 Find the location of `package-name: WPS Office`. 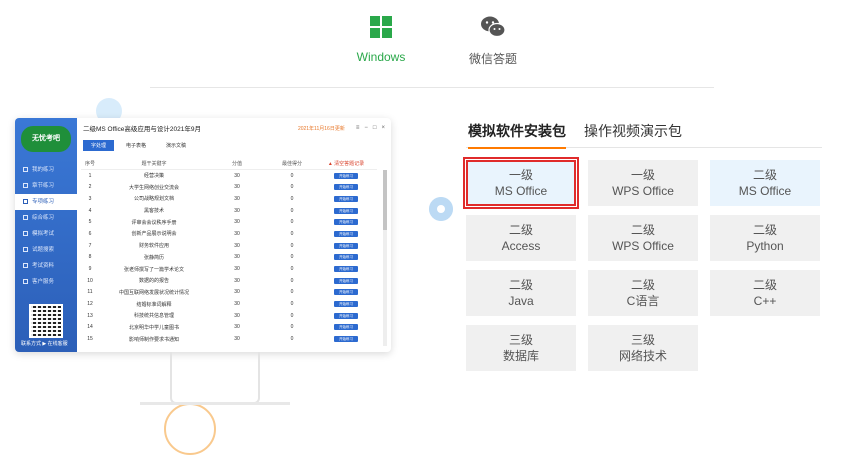

package-name: WPS Office is located at coordinates (643, 191).